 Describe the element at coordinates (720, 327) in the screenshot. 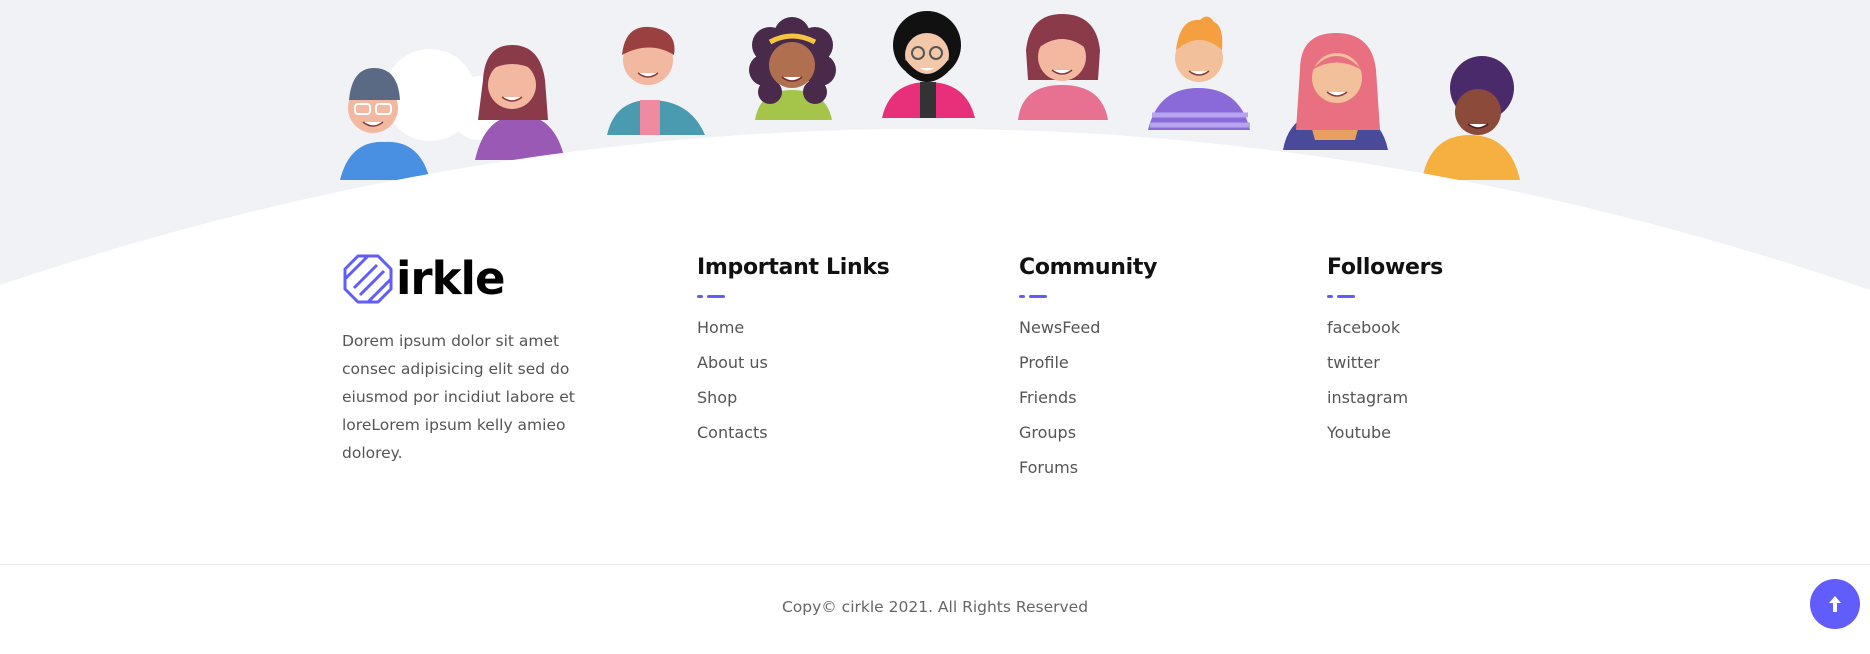

I see `footer-link-home: Home` at that location.